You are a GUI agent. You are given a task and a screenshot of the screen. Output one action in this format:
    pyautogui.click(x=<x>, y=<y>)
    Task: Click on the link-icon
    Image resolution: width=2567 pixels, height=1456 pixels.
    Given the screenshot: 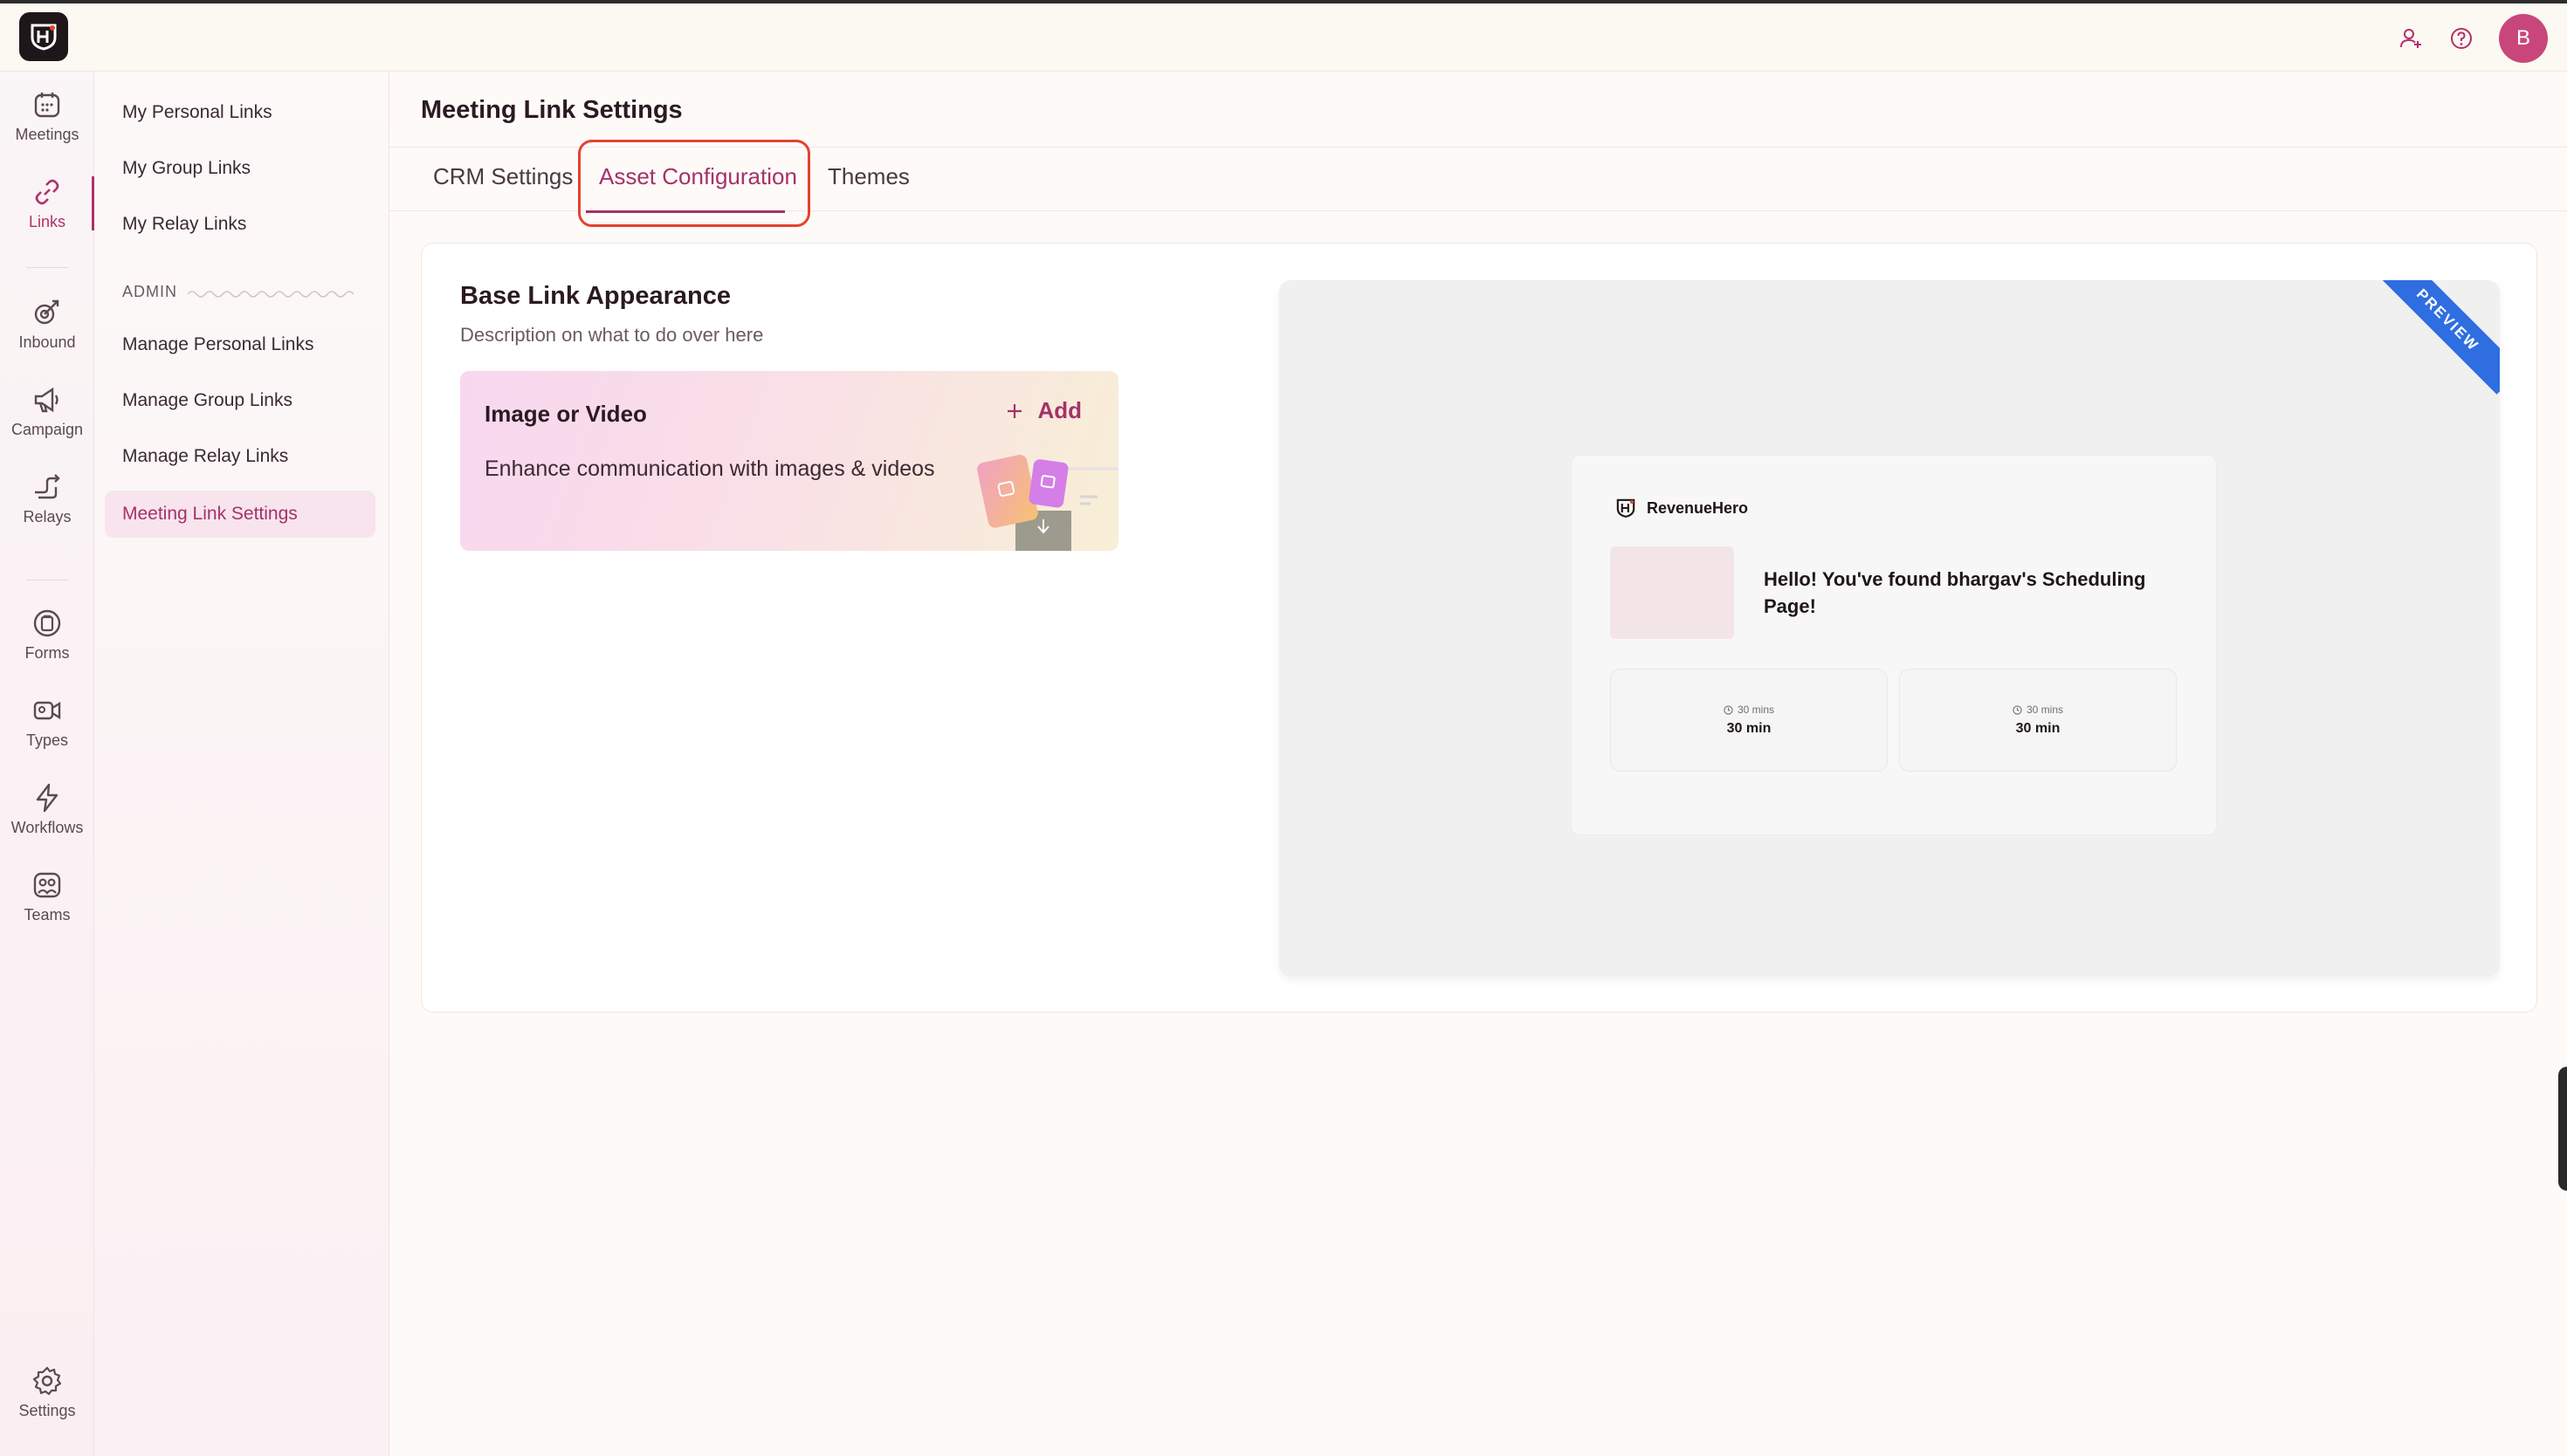 What is the action you would take?
    pyautogui.click(x=47, y=191)
    